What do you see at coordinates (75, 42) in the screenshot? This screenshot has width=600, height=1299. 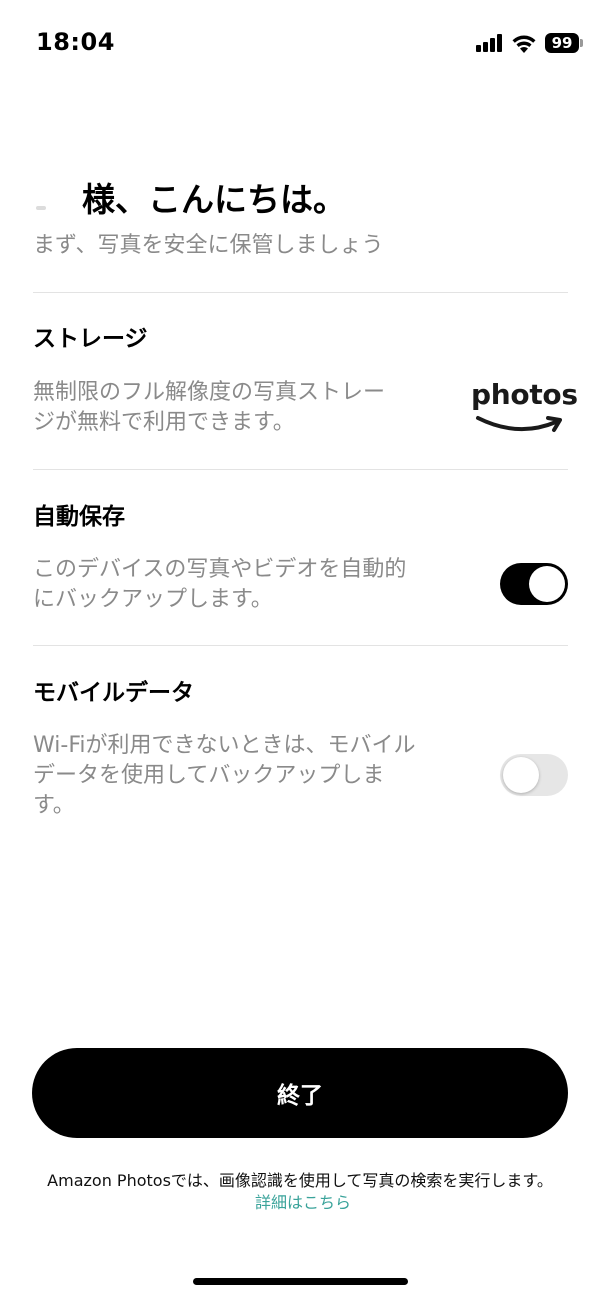 I see `status-time: 18:04` at bounding box center [75, 42].